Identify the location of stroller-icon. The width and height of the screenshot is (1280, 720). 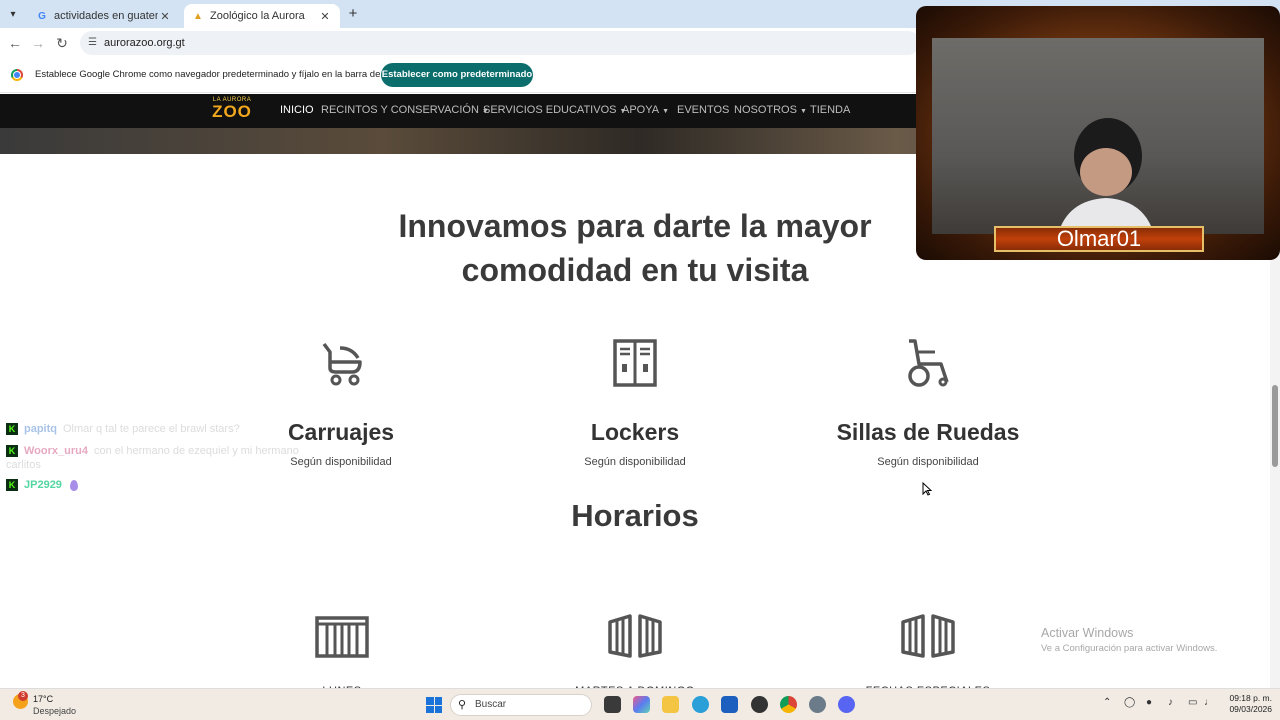
(342, 364).